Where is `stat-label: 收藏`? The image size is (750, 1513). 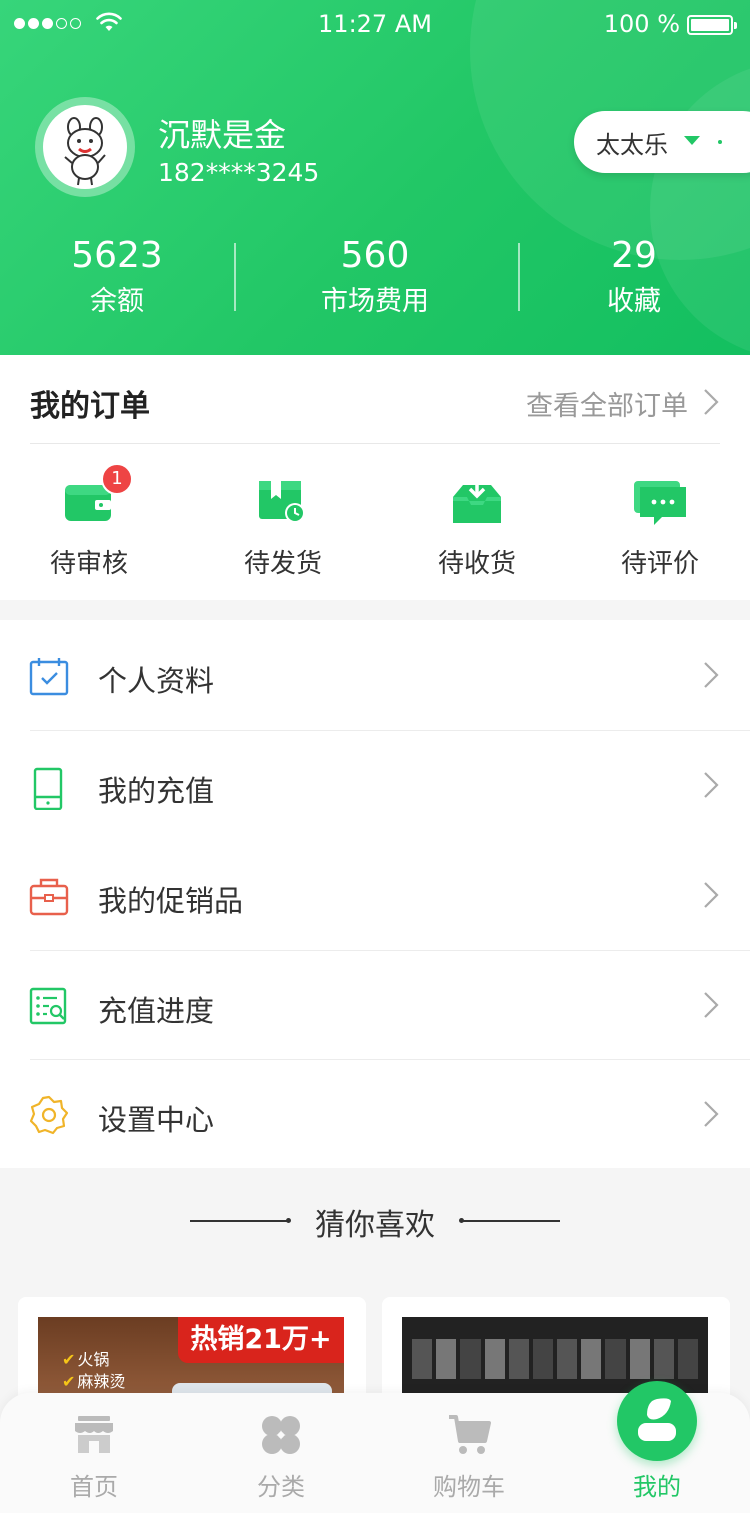 stat-label: 收藏 is located at coordinates (634, 301).